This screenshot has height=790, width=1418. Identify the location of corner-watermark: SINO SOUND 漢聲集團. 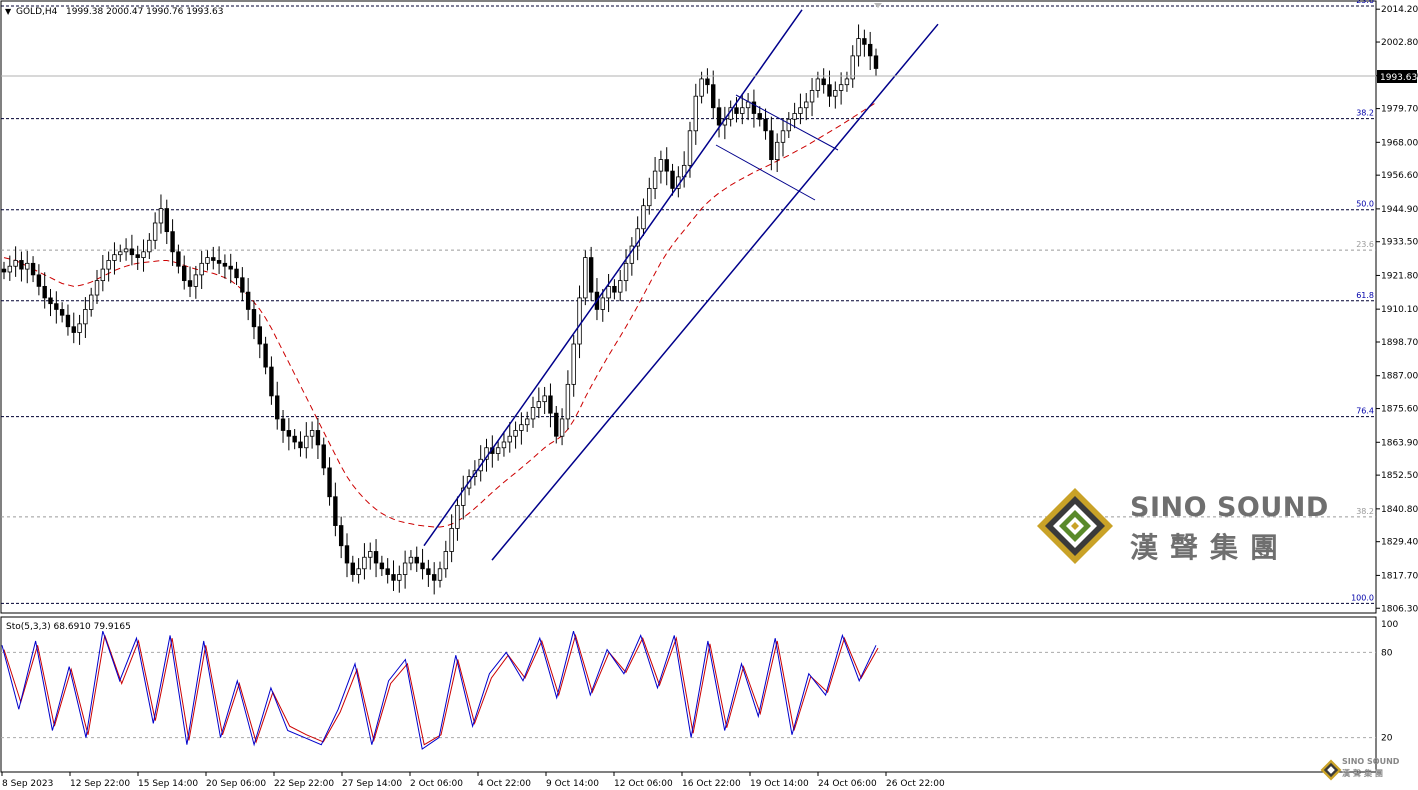
(1367, 771).